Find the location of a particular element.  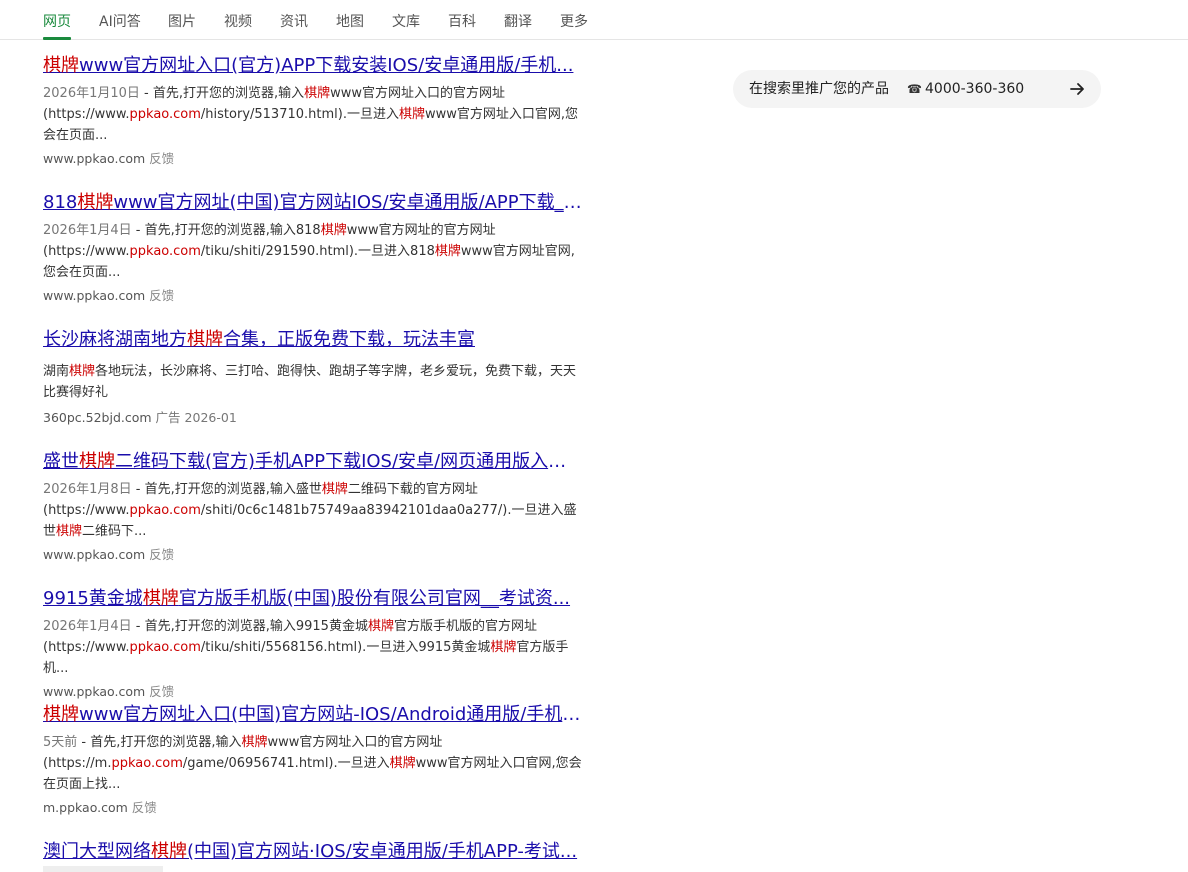

tab-images: 图片 is located at coordinates (182, 22).